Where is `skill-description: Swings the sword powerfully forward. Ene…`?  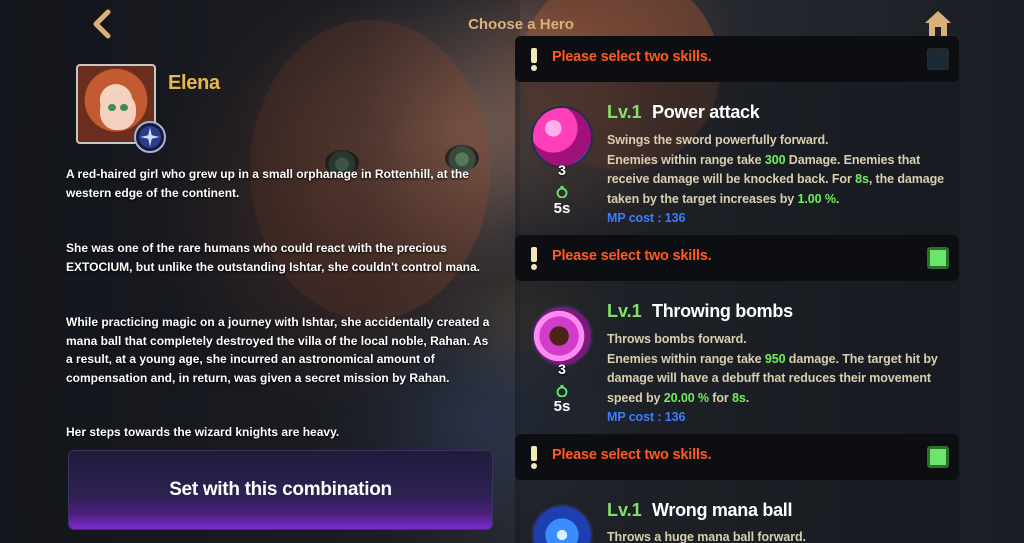 skill-description: Swings the sword powerfully forward. Ene… is located at coordinates (782, 180).